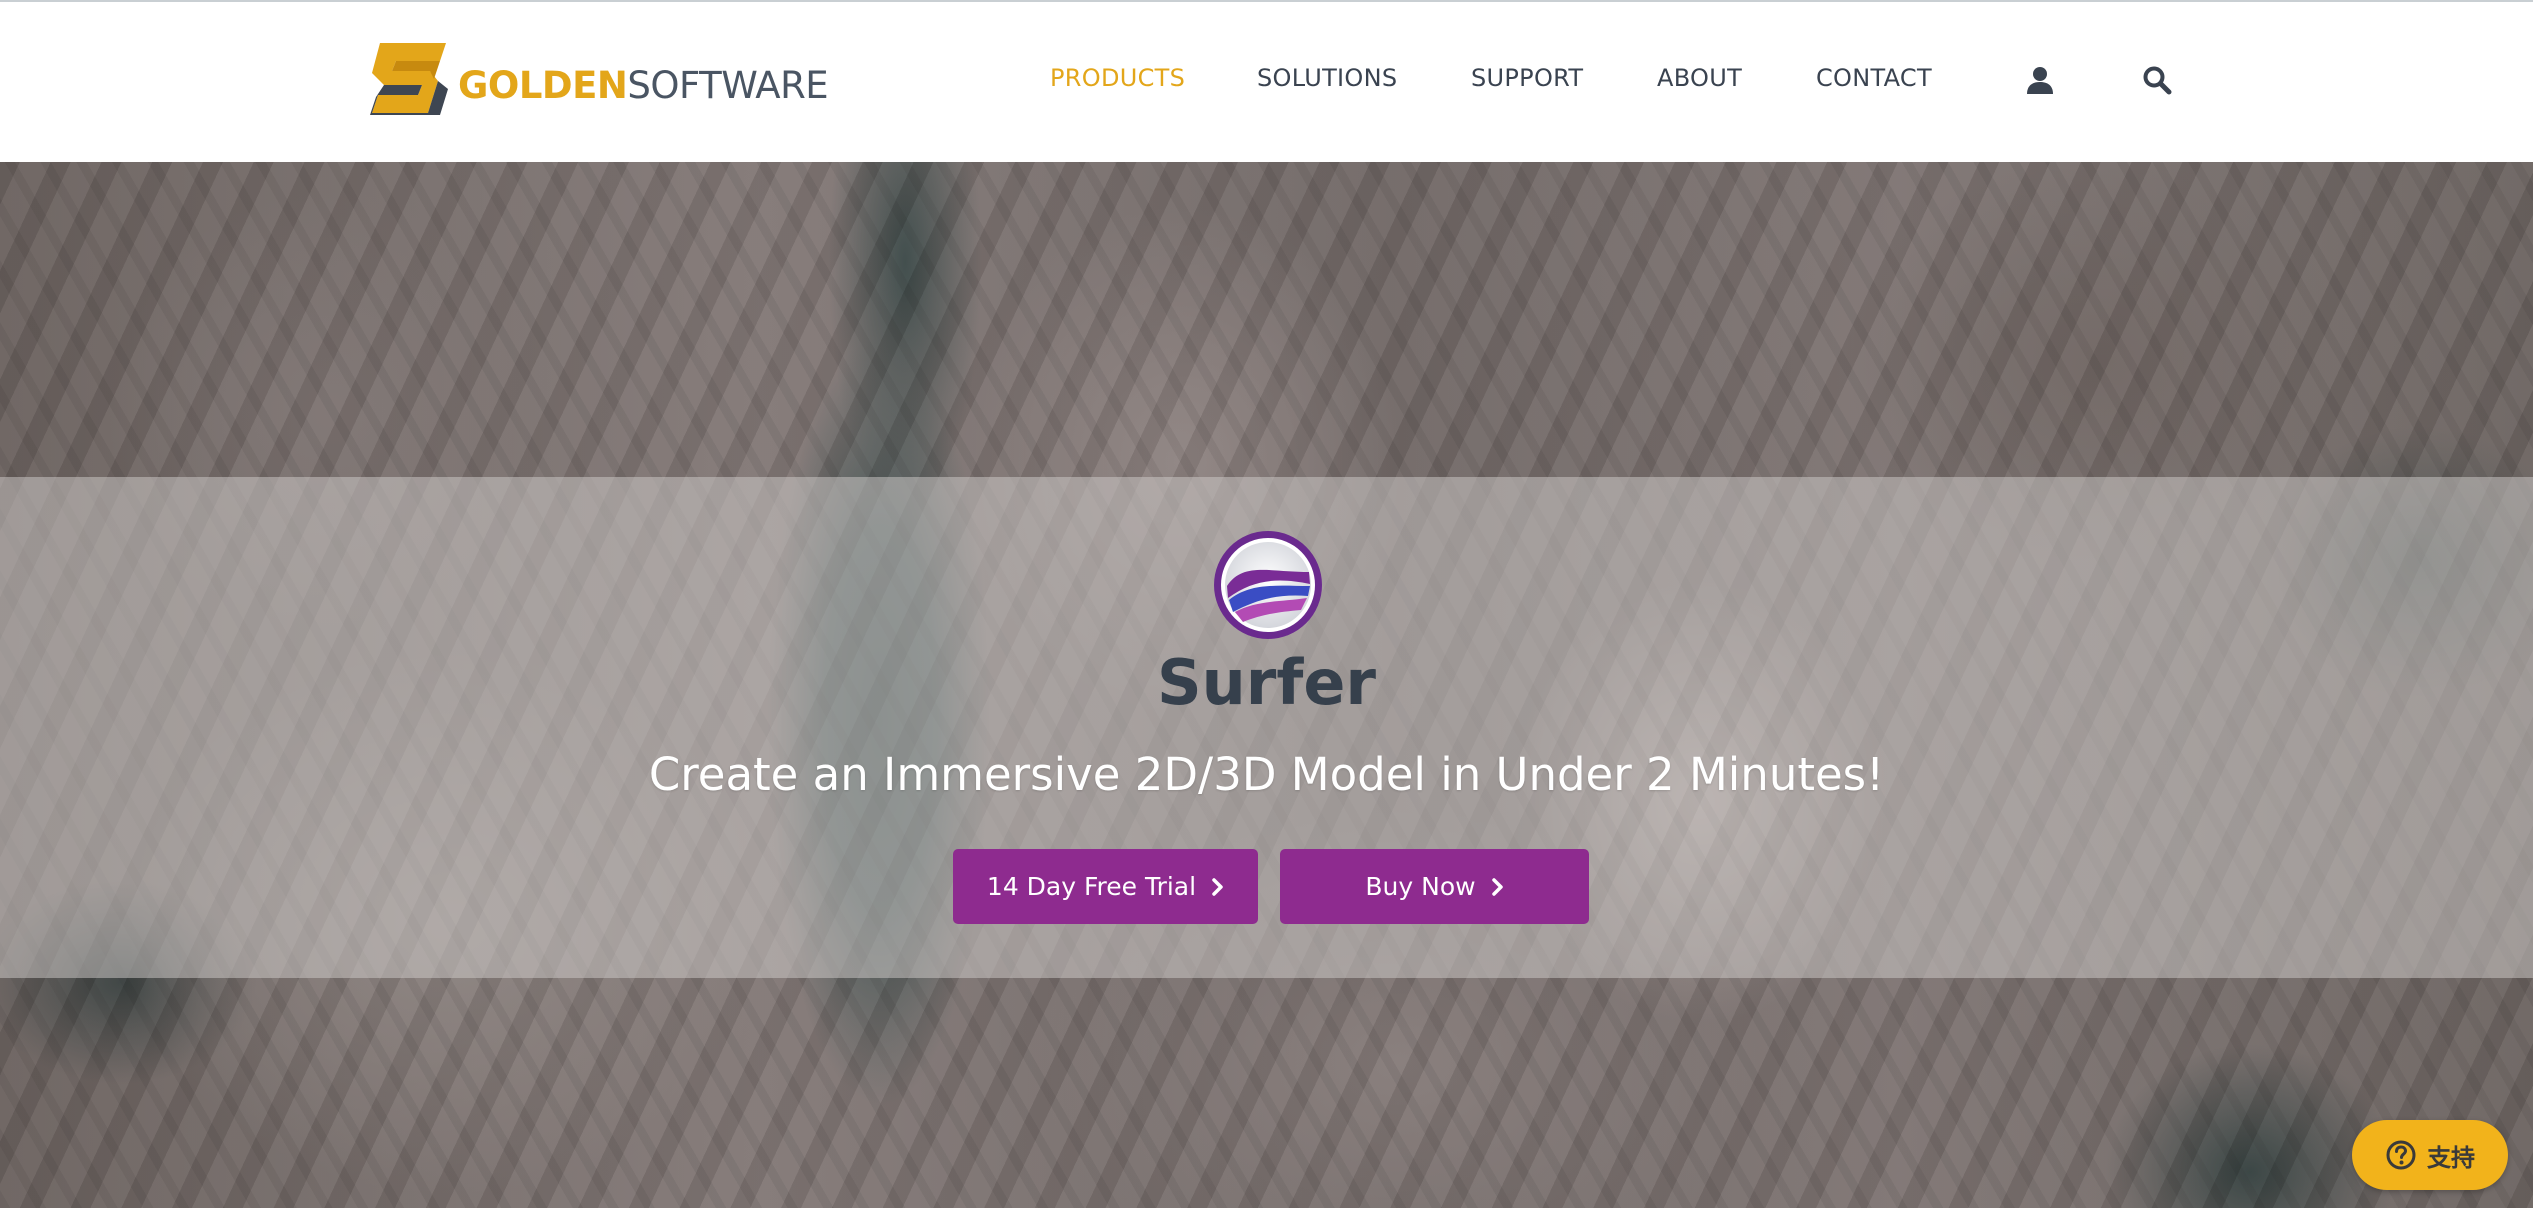 The image size is (2533, 1208). I want to click on nav-item-about: ABOUT, so click(1699, 78).